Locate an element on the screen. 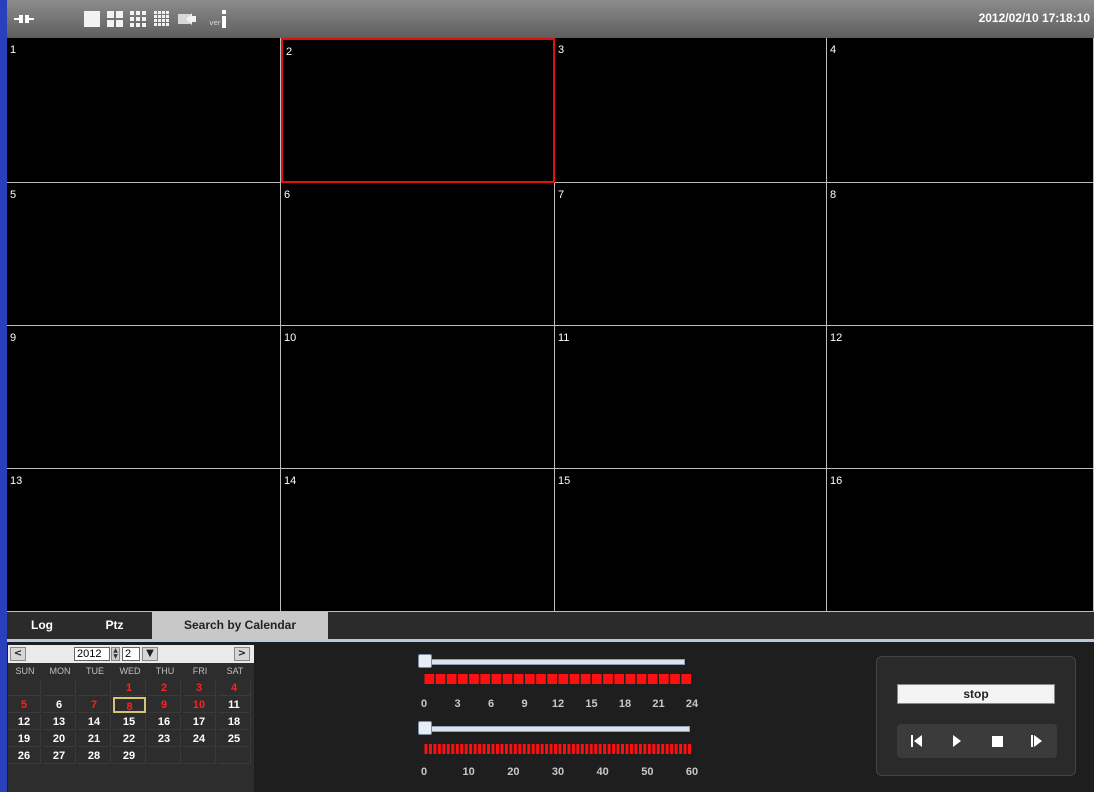 This screenshot has width=1094, height=792. camera-cell-11: 11 is located at coordinates (691, 397).